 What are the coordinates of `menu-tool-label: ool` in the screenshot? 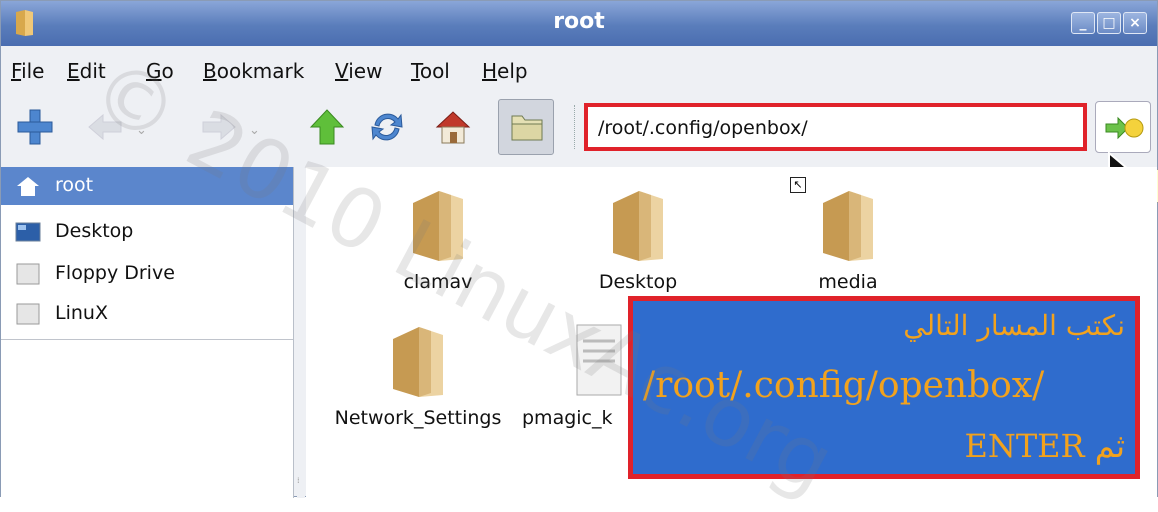 It's located at (434, 71).